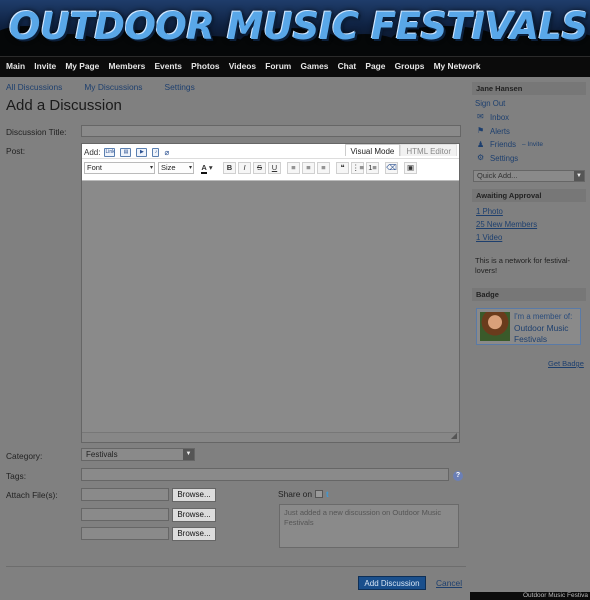 The height and width of the screenshot is (600, 590). What do you see at coordinates (142, 152) in the screenshot?
I see `video-icon: ▶` at bounding box center [142, 152].